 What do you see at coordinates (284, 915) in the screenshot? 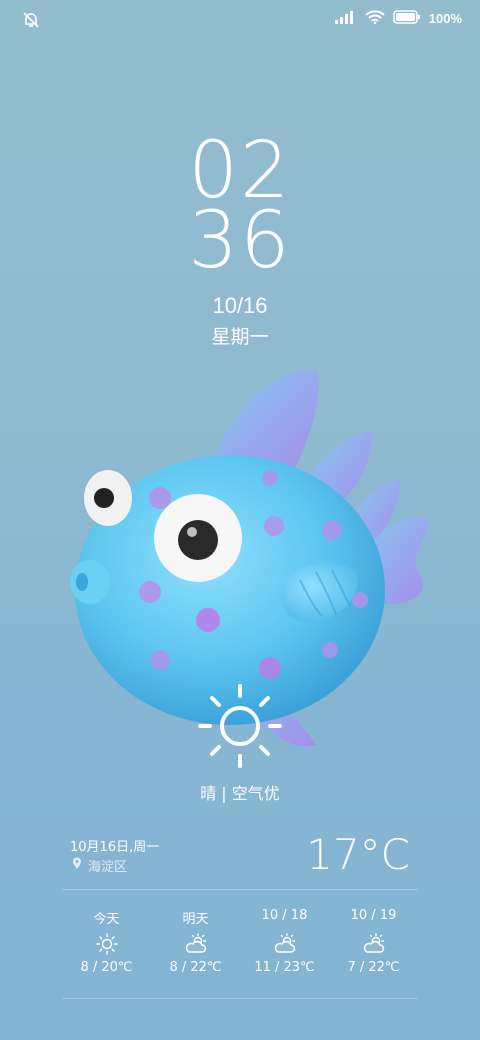
I see `forecast-day-label: 10 / 18` at bounding box center [284, 915].